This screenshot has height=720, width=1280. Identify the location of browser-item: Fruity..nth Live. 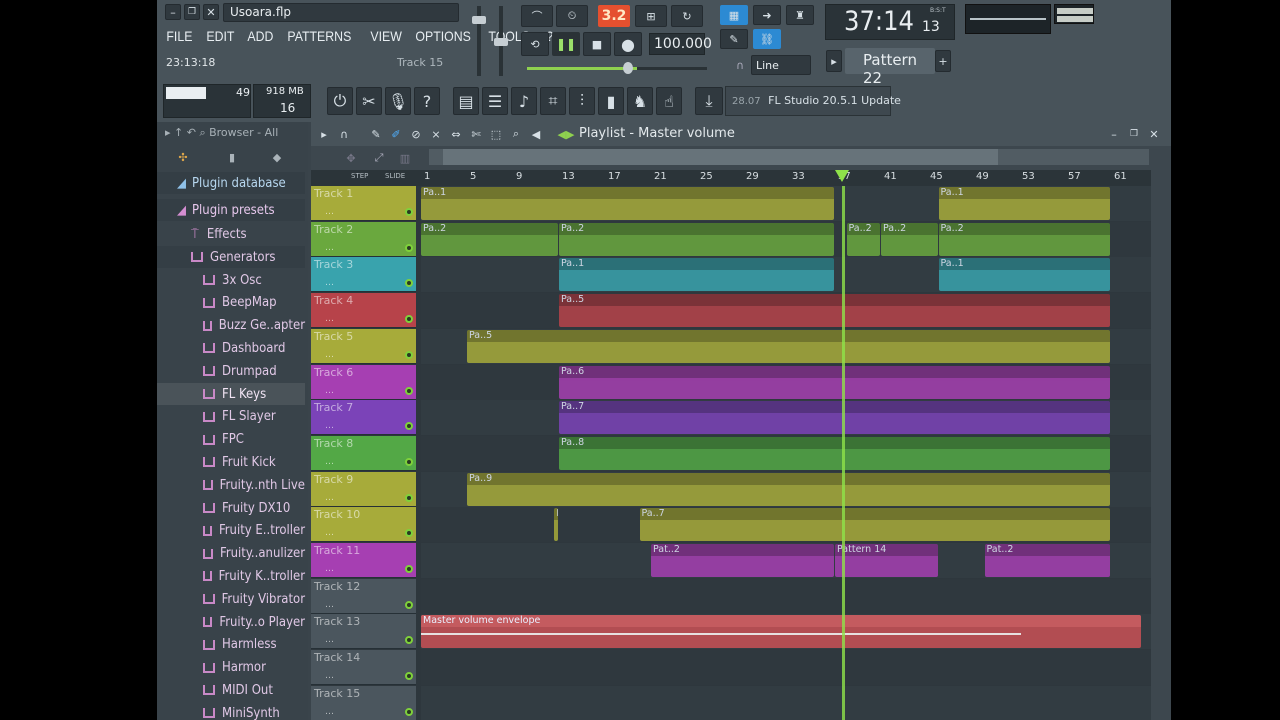
(231, 485).